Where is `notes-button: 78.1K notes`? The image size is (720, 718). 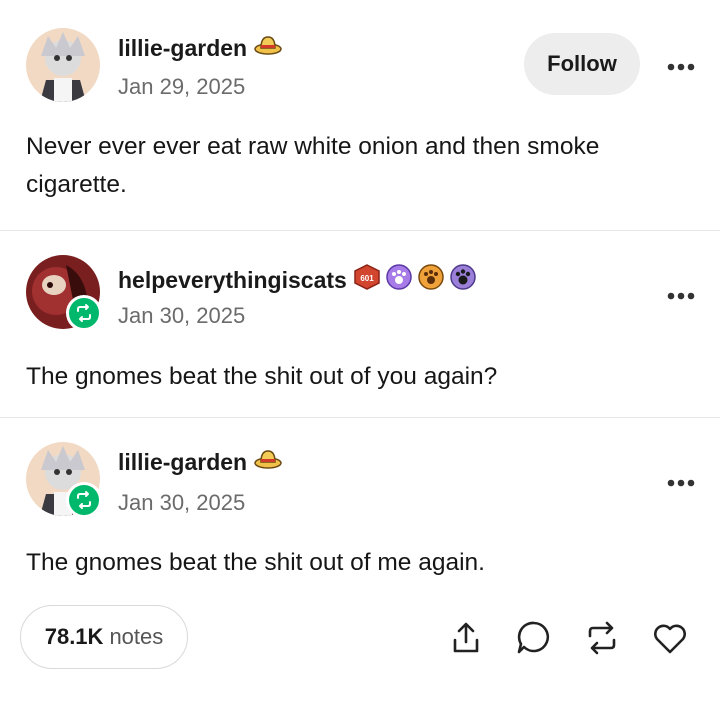 notes-button: 78.1K notes is located at coordinates (104, 637).